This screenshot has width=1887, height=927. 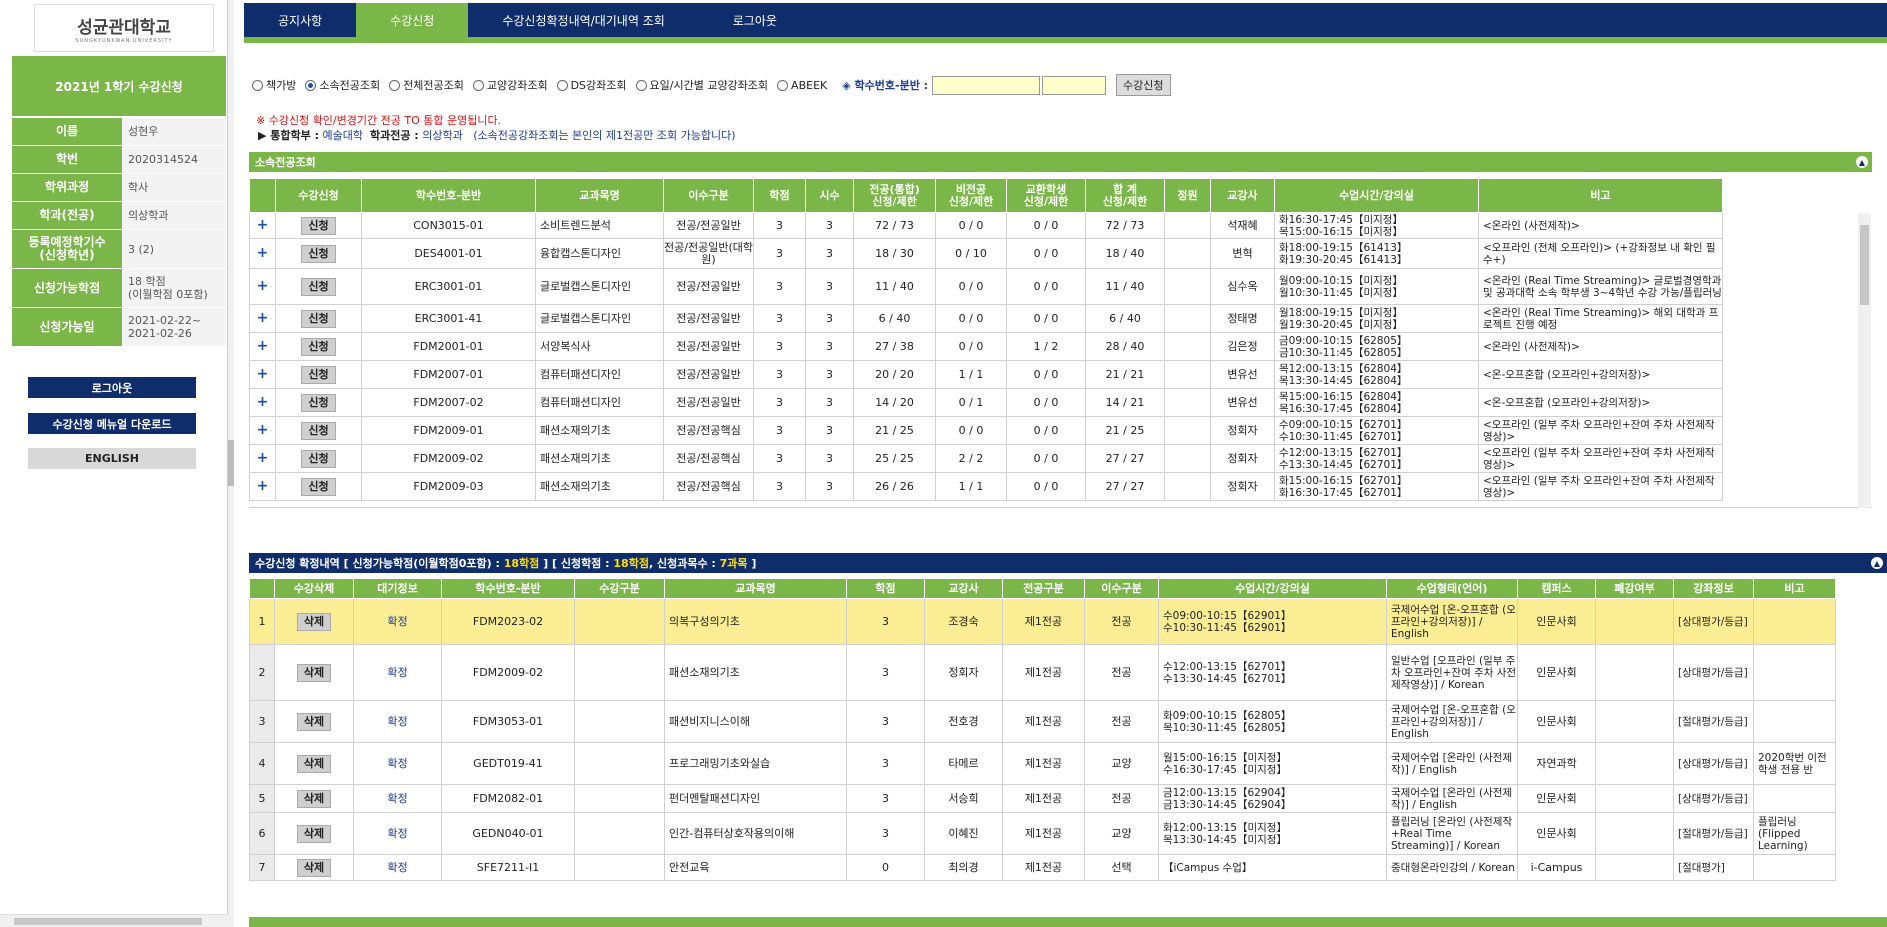 I want to click on manual-download-button: 수강신청 메뉴얼 다운로드, so click(x=112, y=423).